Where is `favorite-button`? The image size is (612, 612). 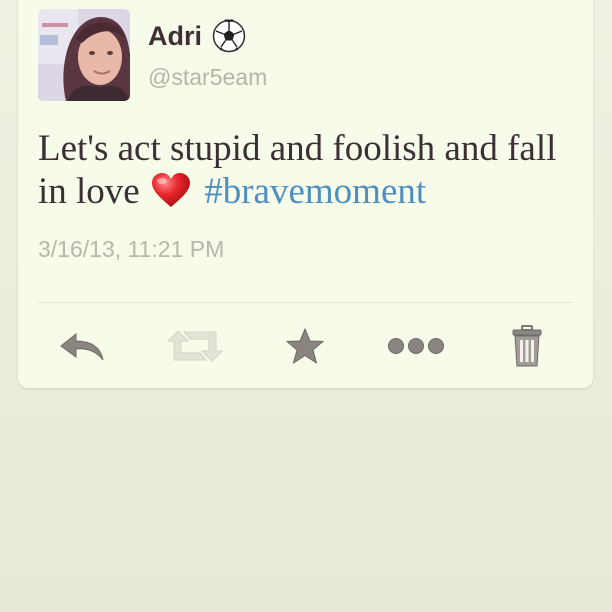 favorite-button is located at coordinates (305, 346).